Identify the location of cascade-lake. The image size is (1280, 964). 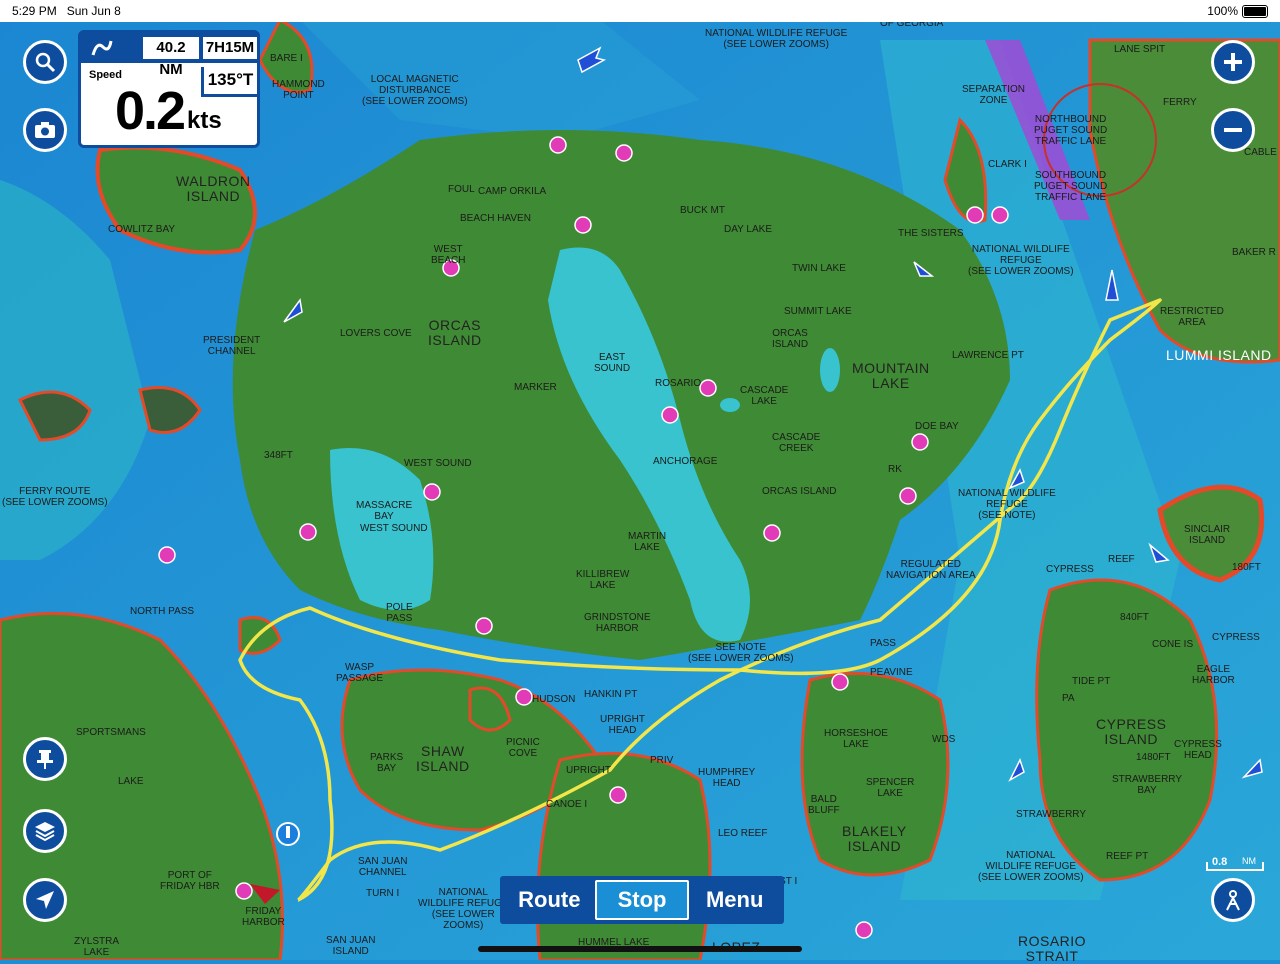
(730, 405).